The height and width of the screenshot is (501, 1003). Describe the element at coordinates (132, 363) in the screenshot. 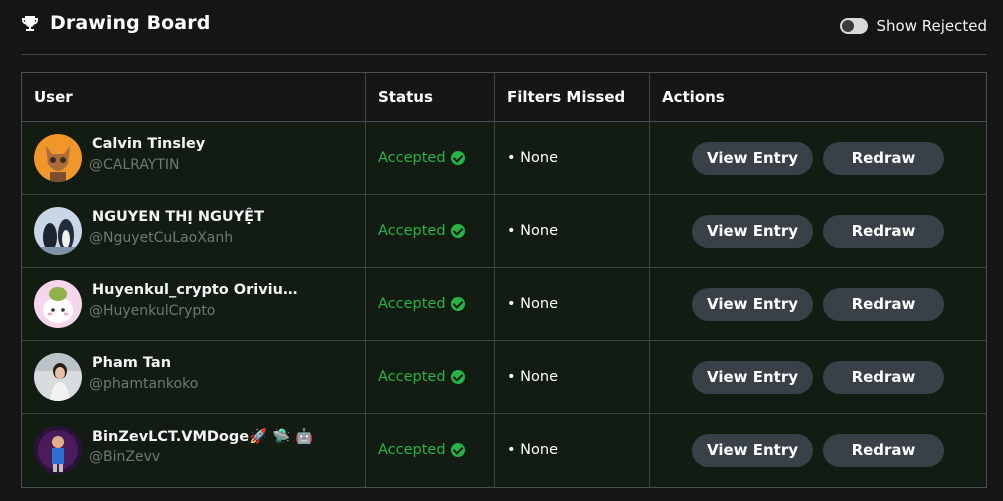

I see `user-name: Pham Tan` at that location.